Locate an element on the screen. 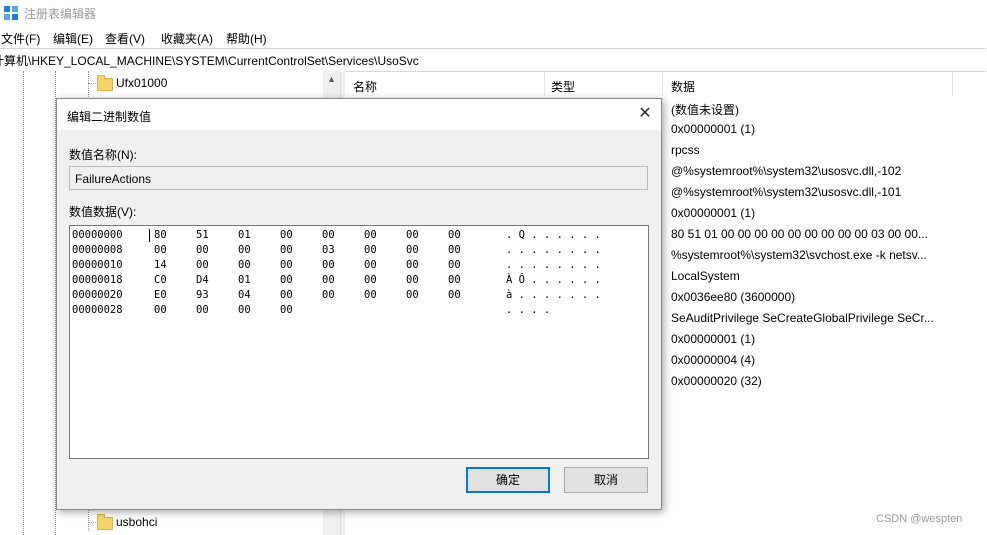 This screenshot has height=535, width=987. hex-offset: 00000010 is located at coordinates (97, 265).